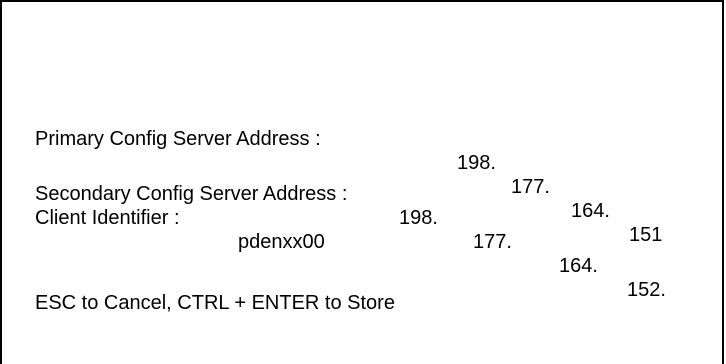  What do you see at coordinates (645, 235) in the screenshot?
I see `primary-octet-4: 151` at bounding box center [645, 235].